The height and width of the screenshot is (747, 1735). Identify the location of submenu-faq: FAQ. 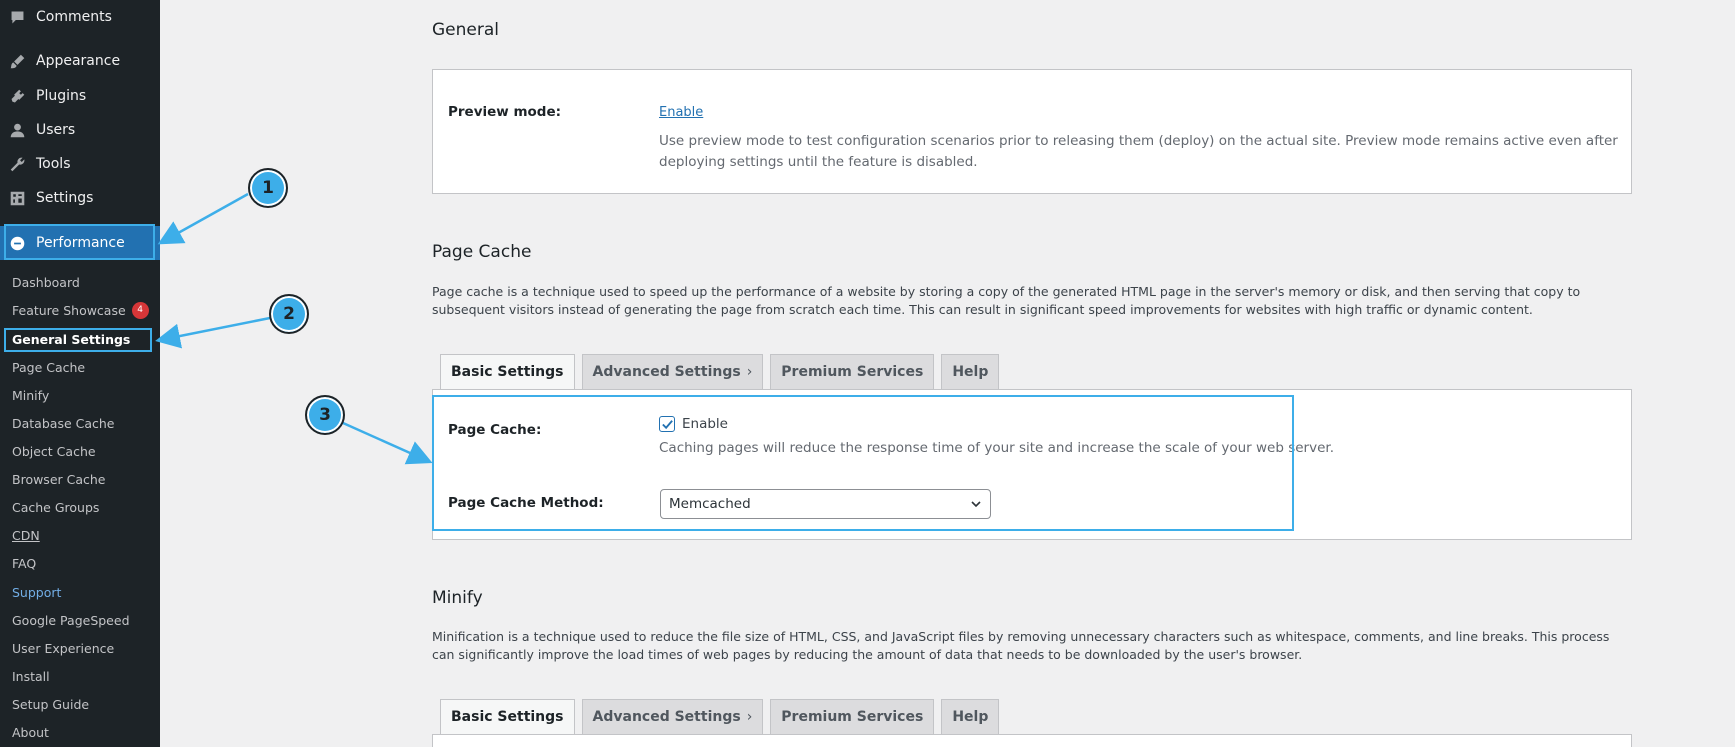
(24, 563).